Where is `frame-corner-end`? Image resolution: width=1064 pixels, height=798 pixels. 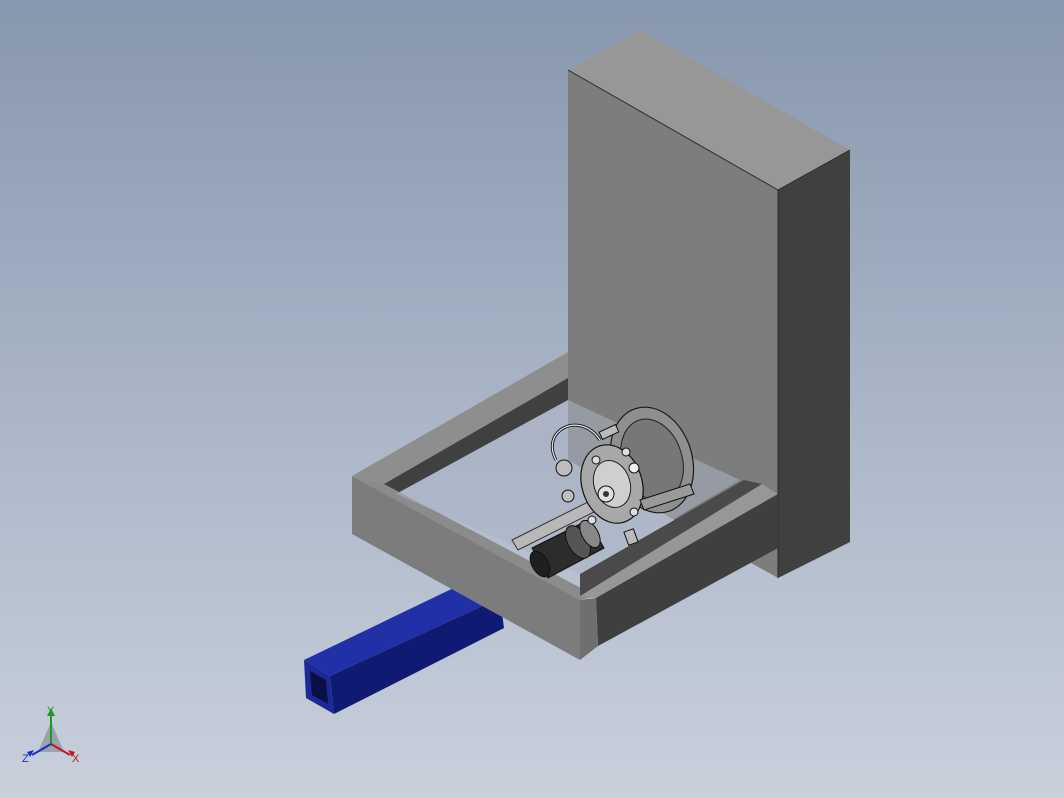 frame-corner-end is located at coordinates (589, 629).